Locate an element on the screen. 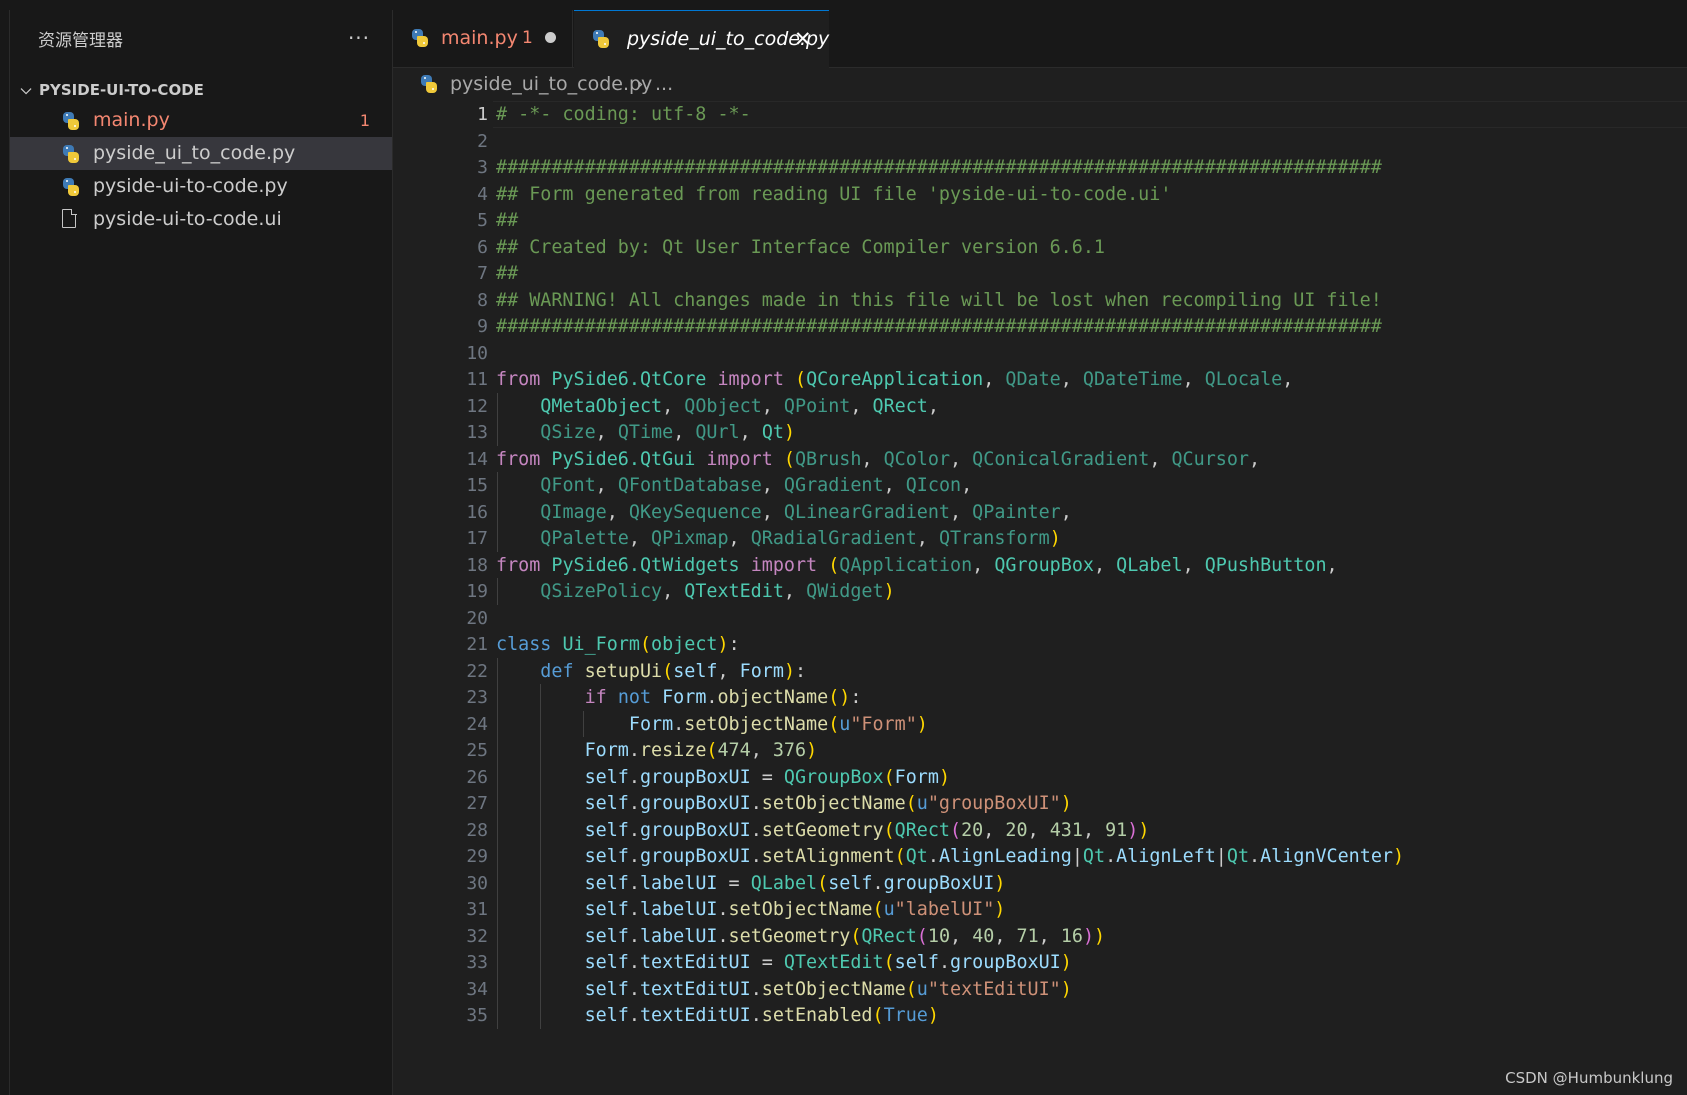 Image resolution: width=1687 pixels, height=1095 pixels. activity-bar-edge is located at coordinates (5, 552).